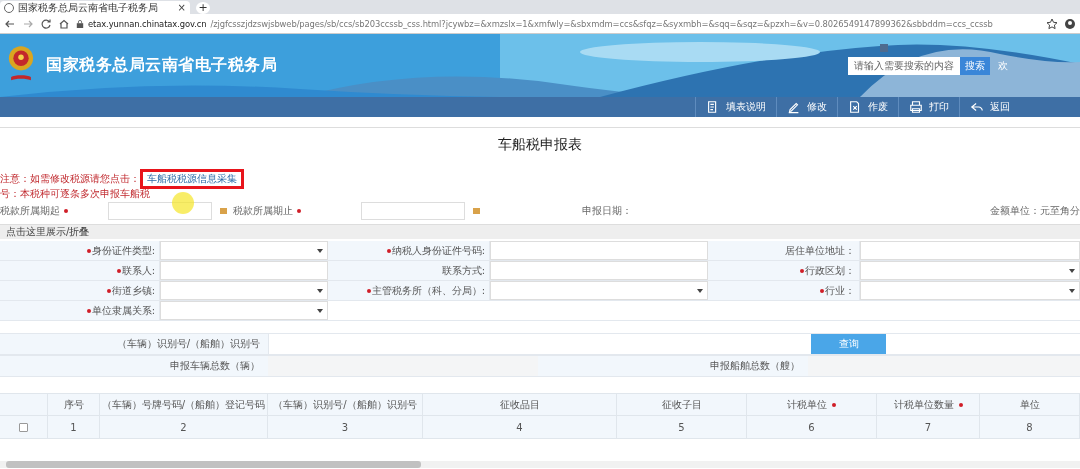 The height and width of the screenshot is (469, 1080). I want to click on column-header: （车辆）号牌号码/（船舶）登记号码, so click(183, 405).